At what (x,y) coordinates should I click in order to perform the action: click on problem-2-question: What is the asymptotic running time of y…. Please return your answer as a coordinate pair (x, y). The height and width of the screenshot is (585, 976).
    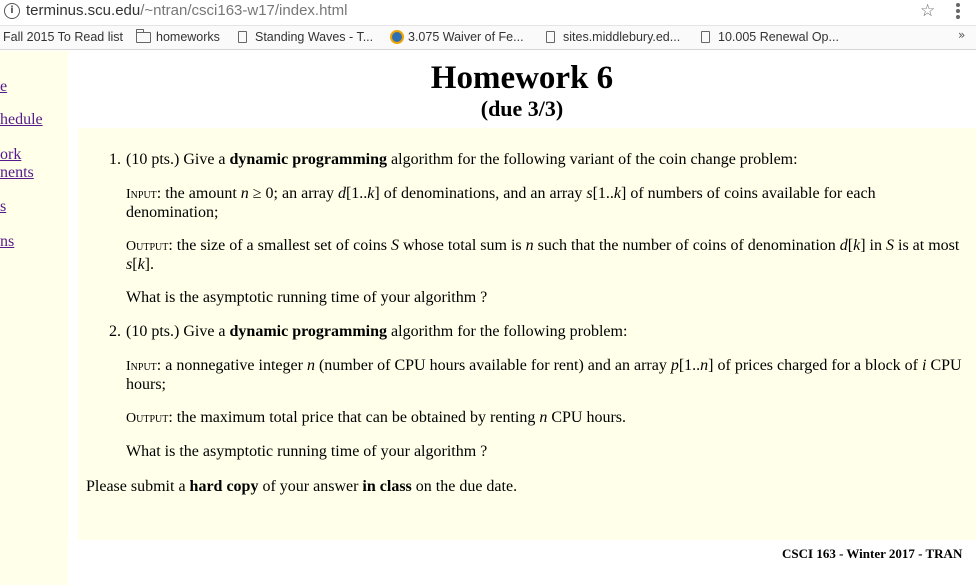
    Looking at the image, I should click on (307, 451).